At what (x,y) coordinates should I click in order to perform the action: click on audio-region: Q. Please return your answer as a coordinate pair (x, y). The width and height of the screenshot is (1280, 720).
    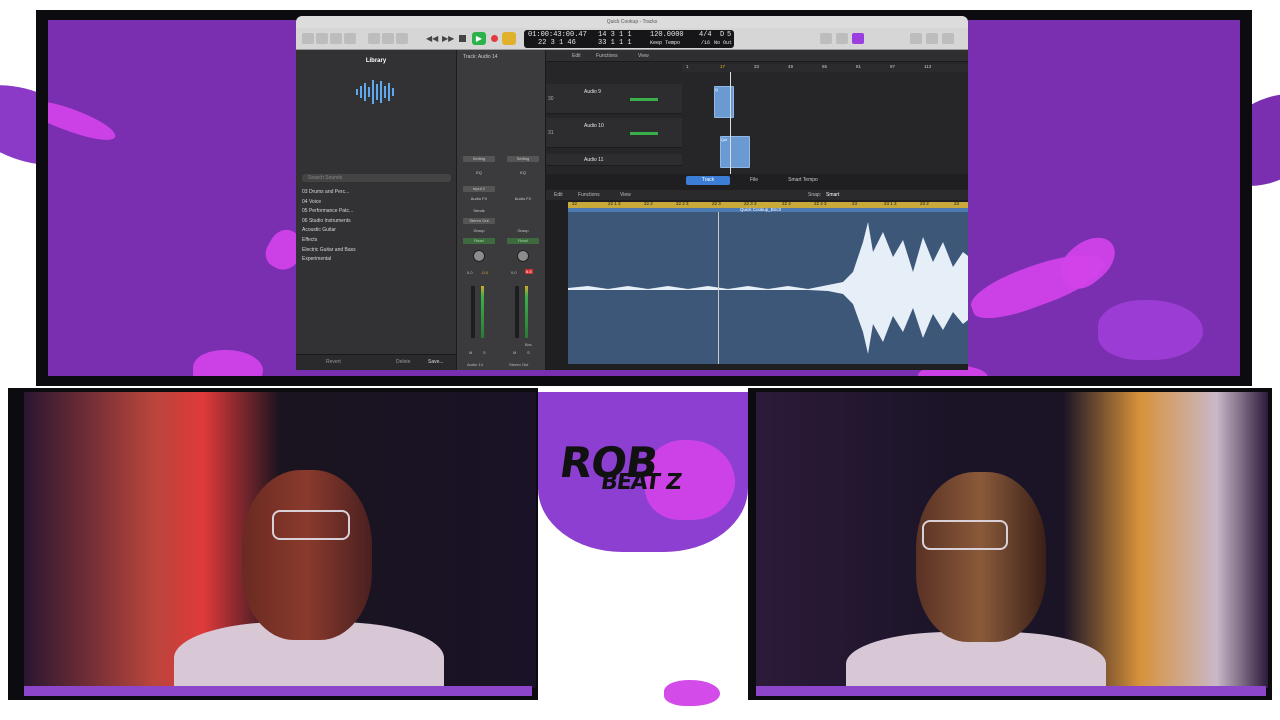
    Looking at the image, I should click on (724, 102).